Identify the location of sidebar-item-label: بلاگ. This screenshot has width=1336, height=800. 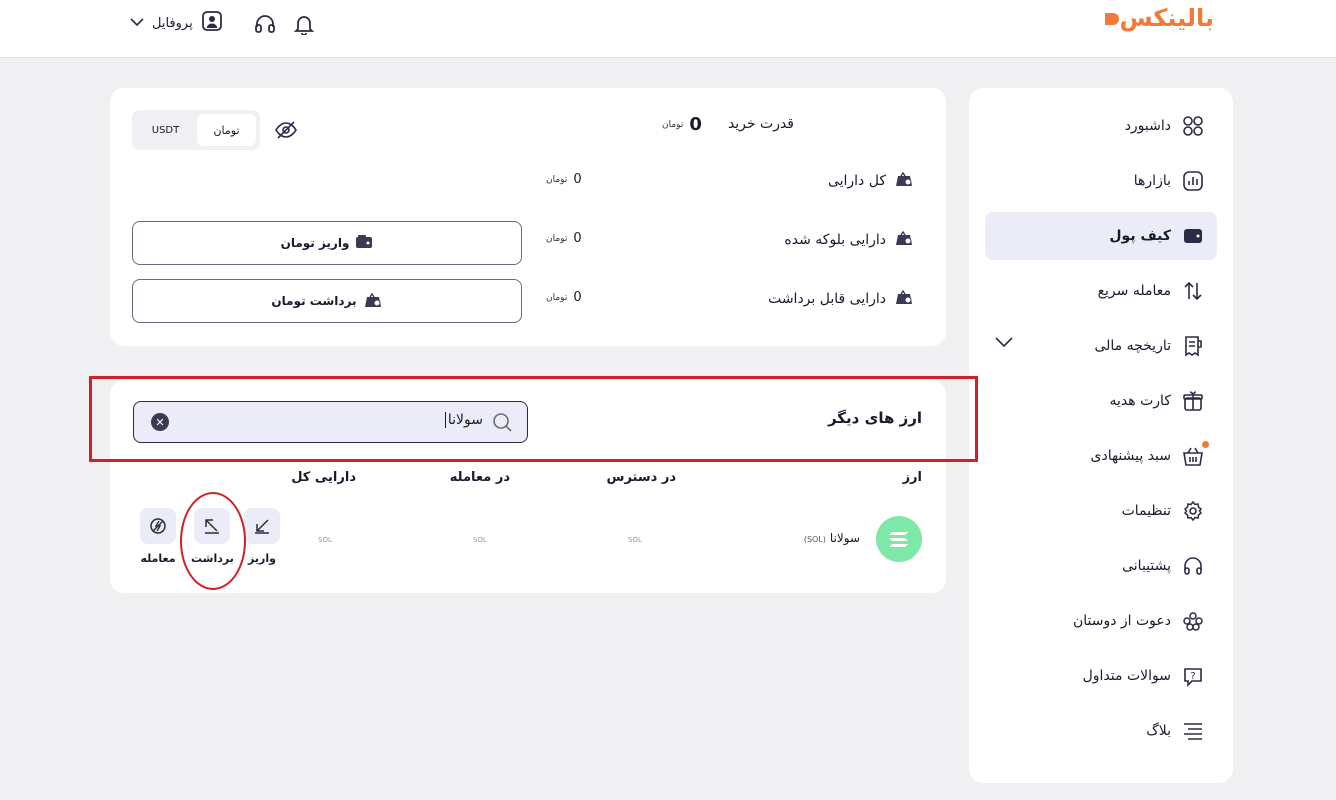
(1158, 731).